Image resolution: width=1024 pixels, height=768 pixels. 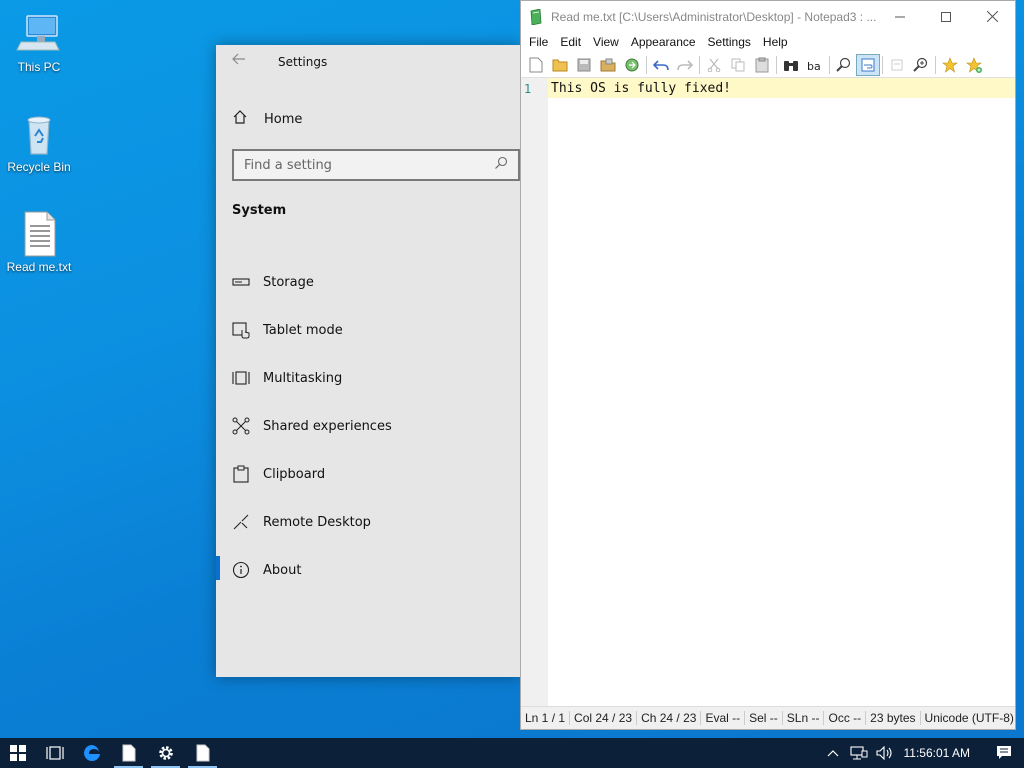 What do you see at coordinates (218, 568) in the screenshot?
I see `selected-indicator` at bounding box center [218, 568].